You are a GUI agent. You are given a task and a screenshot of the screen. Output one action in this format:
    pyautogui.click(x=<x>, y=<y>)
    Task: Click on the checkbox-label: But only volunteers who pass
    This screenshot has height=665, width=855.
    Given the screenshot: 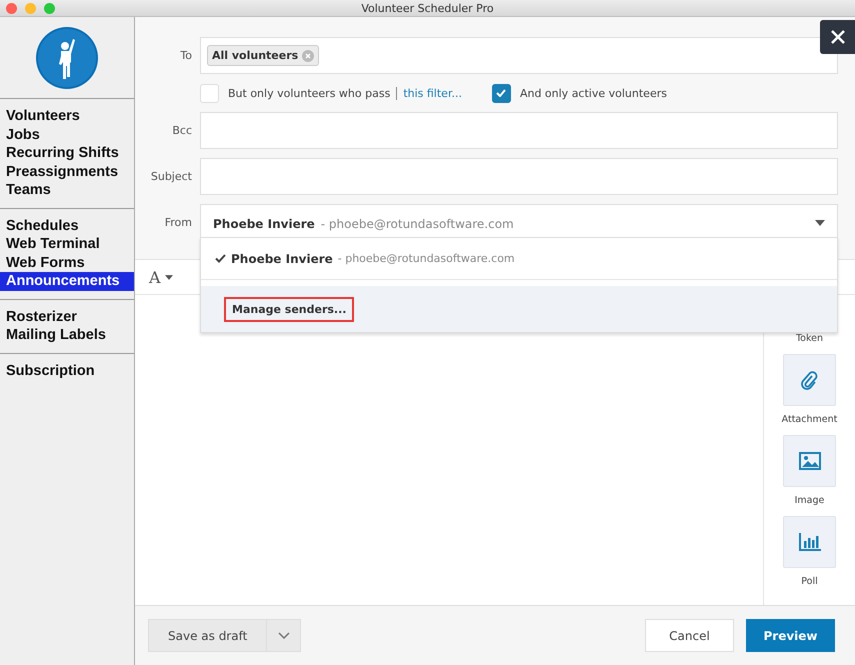 What is the action you would take?
    pyautogui.click(x=309, y=93)
    